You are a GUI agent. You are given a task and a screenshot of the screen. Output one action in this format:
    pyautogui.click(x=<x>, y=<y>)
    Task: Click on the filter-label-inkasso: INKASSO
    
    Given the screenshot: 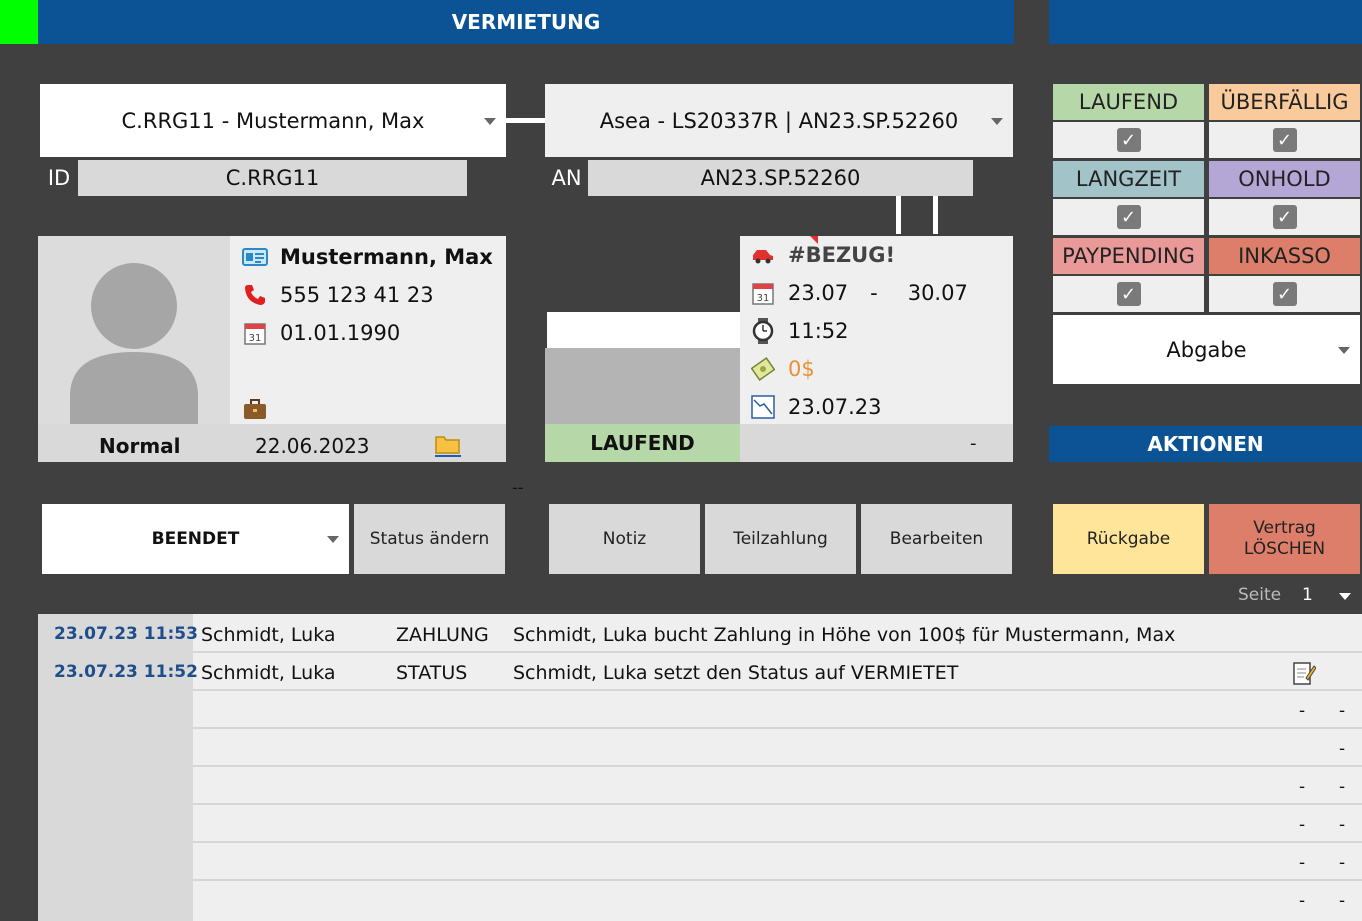 What is the action you would take?
    pyautogui.click(x=1284, y=256)
    